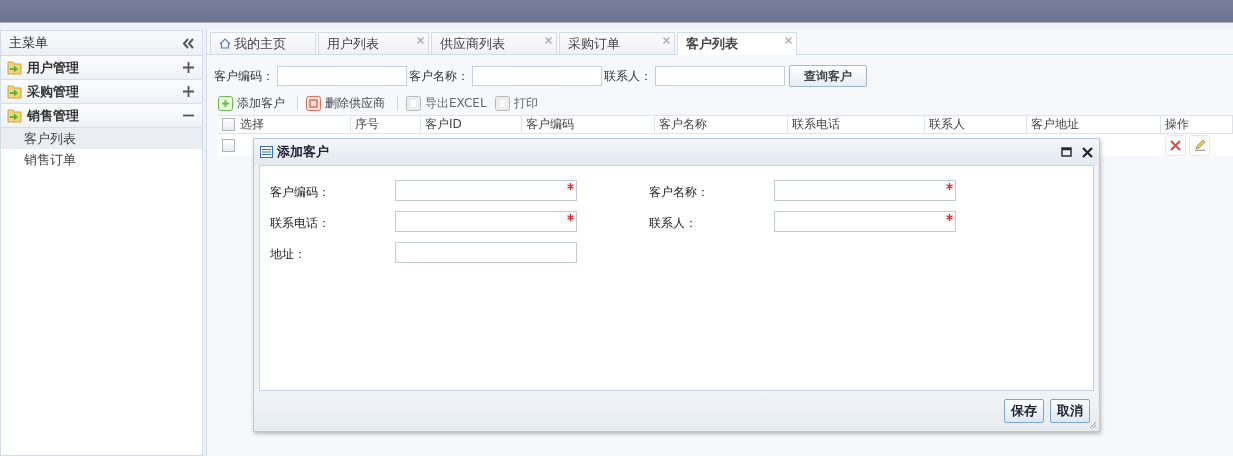 Image resolution: width=1233 pixels, height=456 pixels. Describe the element at coordinates (53, 115) in the screenshot. I see `menu-group-label: 销售管理` at that location.